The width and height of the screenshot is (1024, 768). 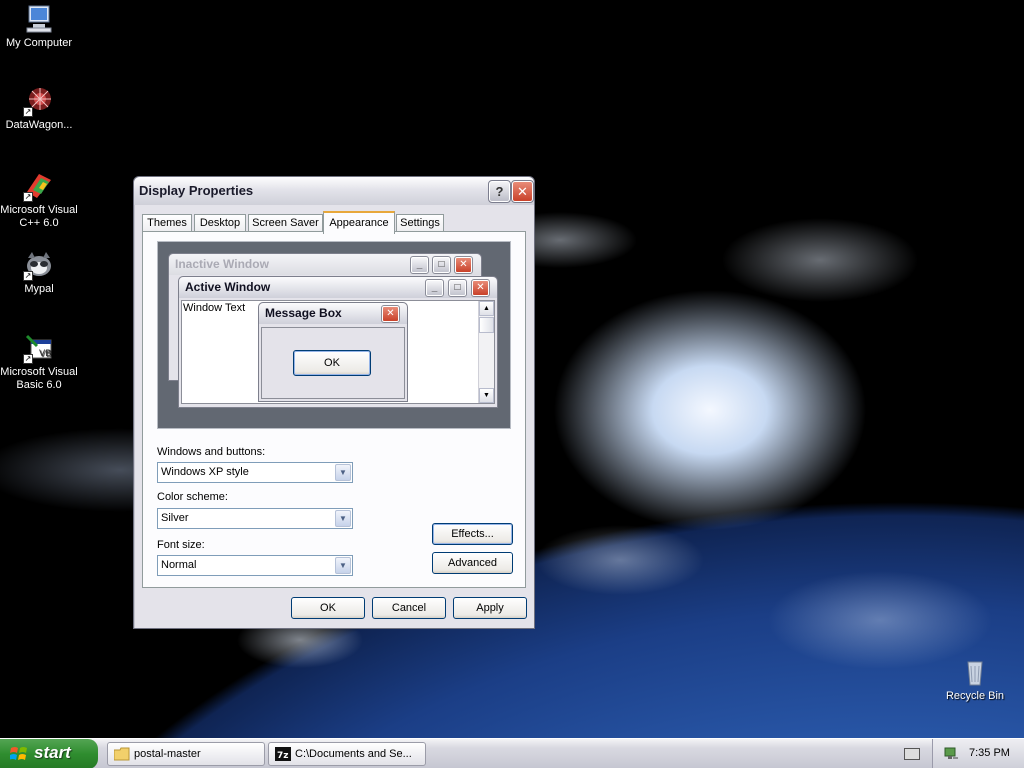 What do you see at coordinates (39, 348) in the screenshot?
I see `visual-basic-icon: VB ↗` at bounding box center [39, 348].